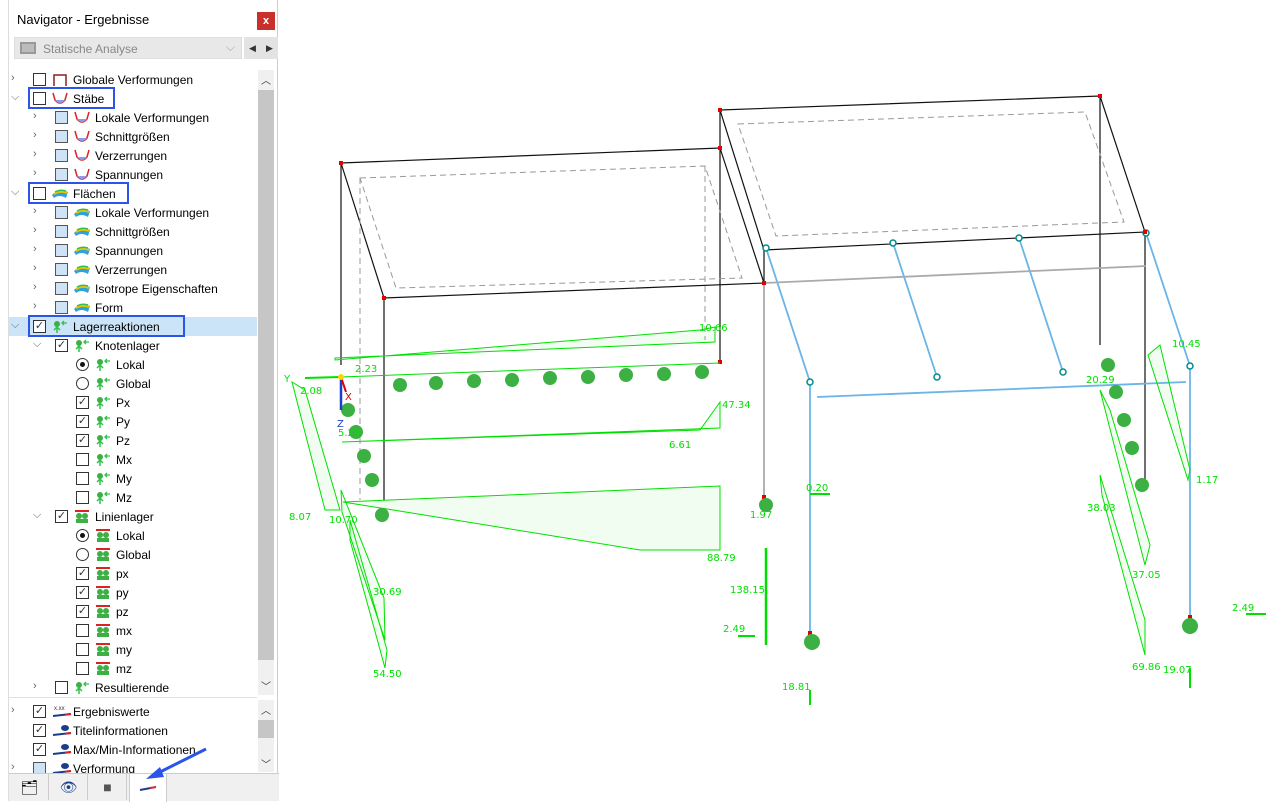  Describe the element at coordinates (133, 421) in the screenshot. I see `tree-item-py: ✓ Py` at that location.